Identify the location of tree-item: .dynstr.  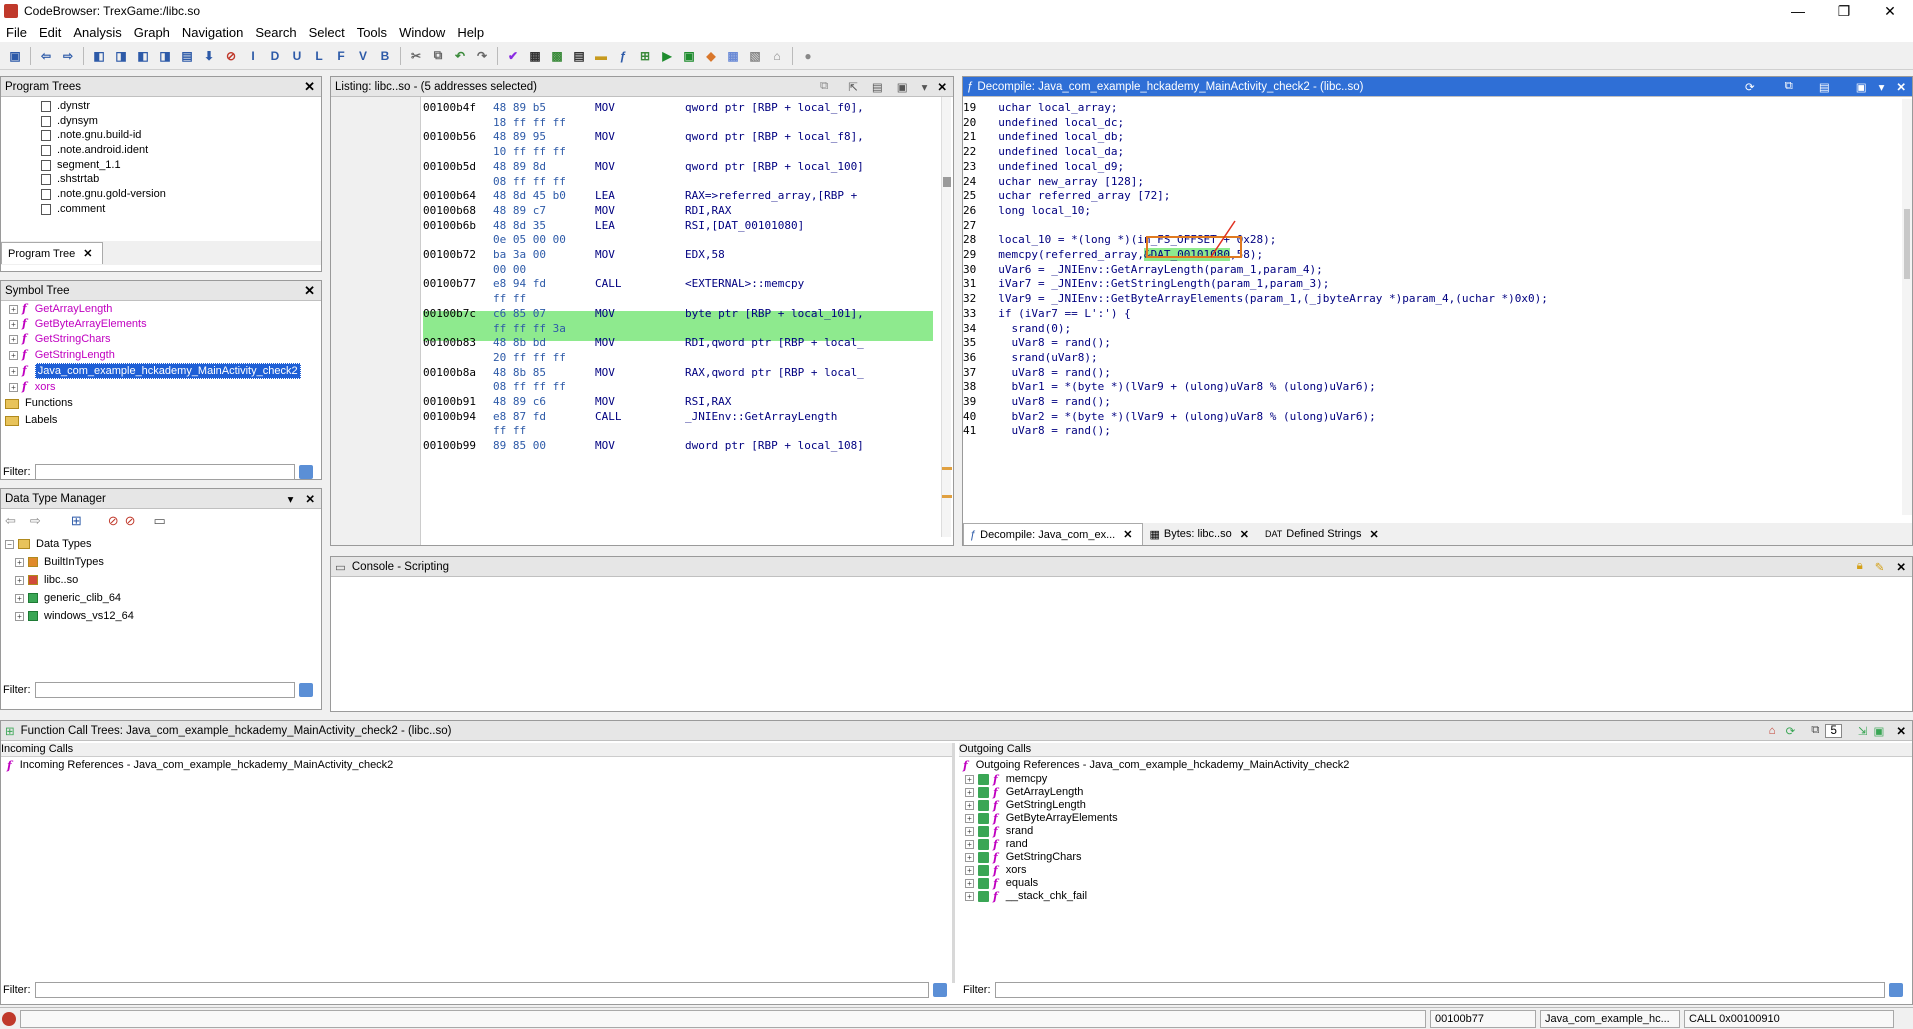
(181, 106).